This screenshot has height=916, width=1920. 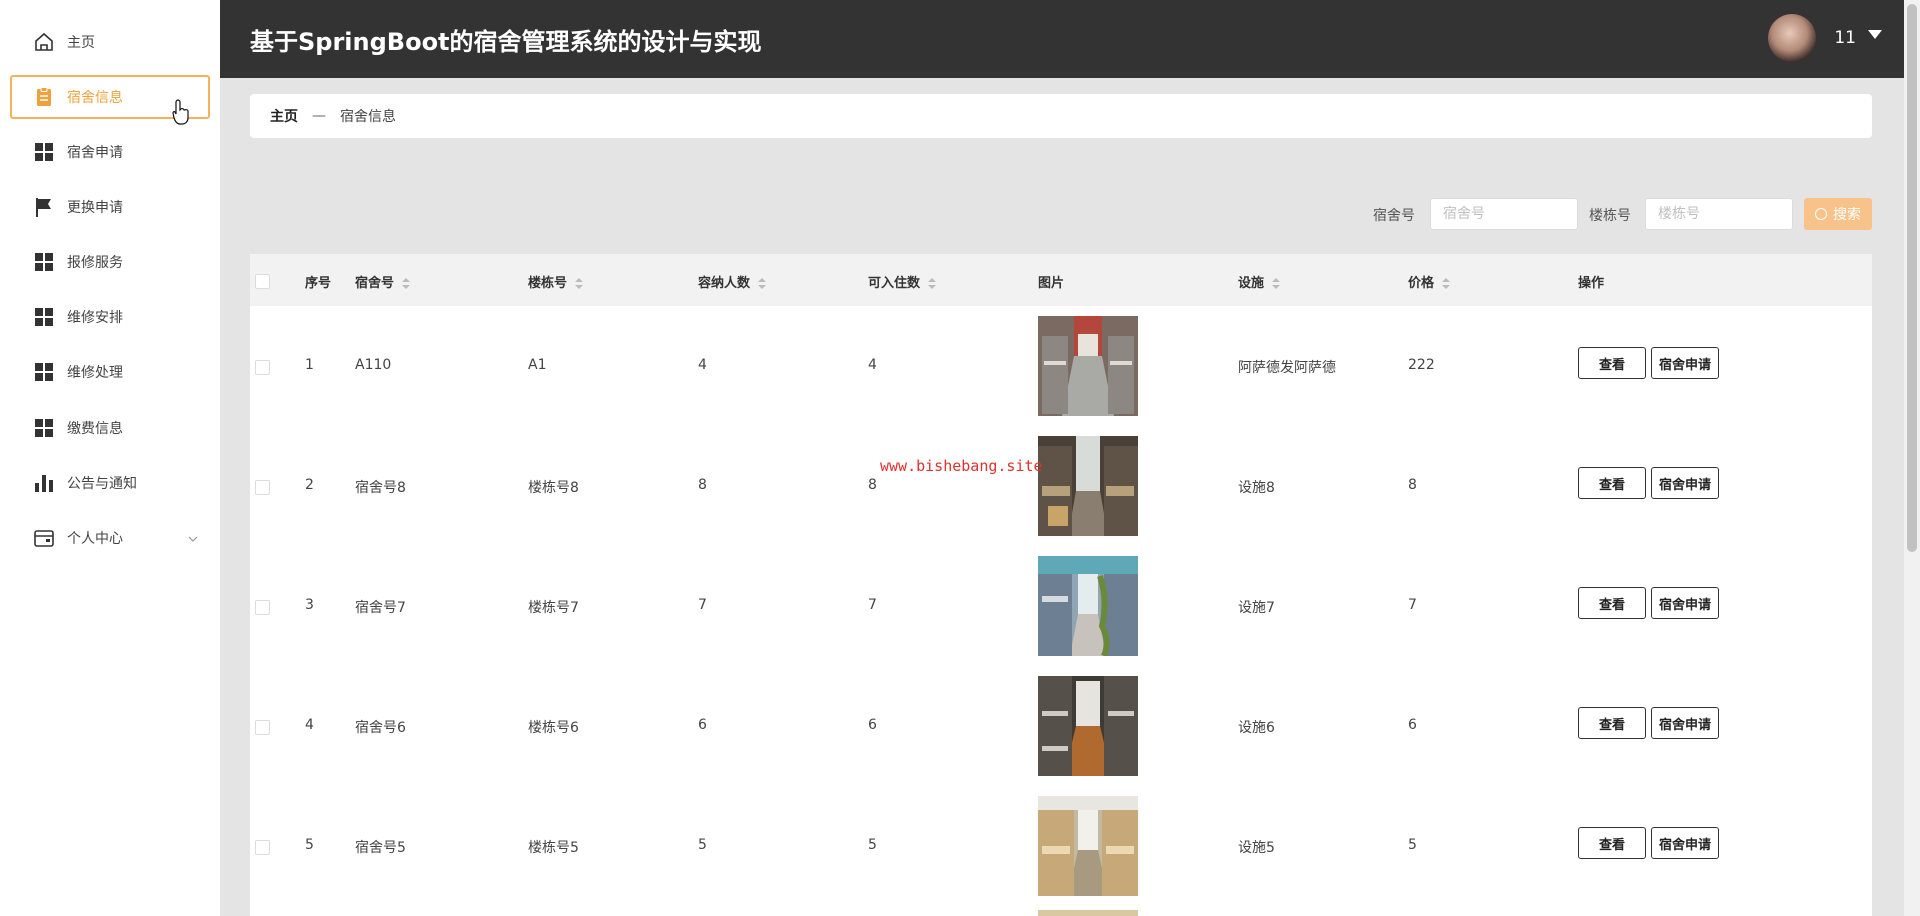 I want to click on sidebar-item-profile: 个人中心, so click(x=110, y=538).